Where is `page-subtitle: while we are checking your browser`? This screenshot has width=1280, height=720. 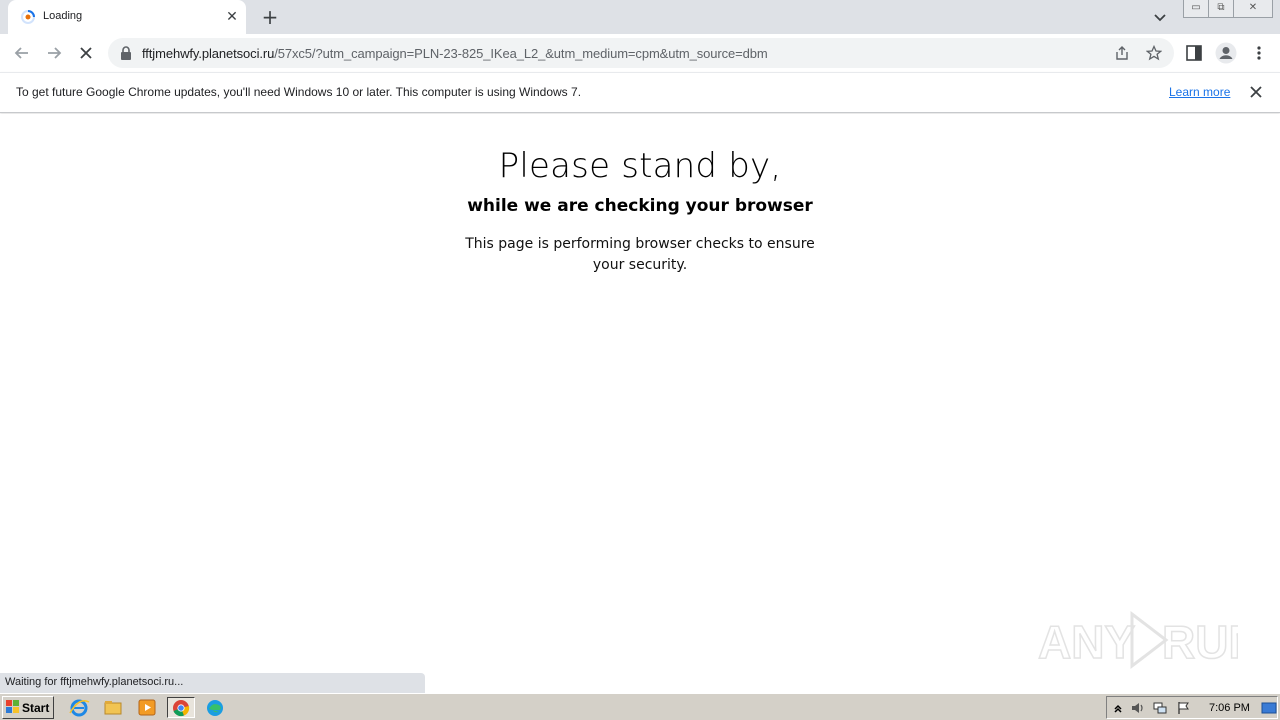
page-subtitle: while we are checking your browser is located at coordinates (640, 206).